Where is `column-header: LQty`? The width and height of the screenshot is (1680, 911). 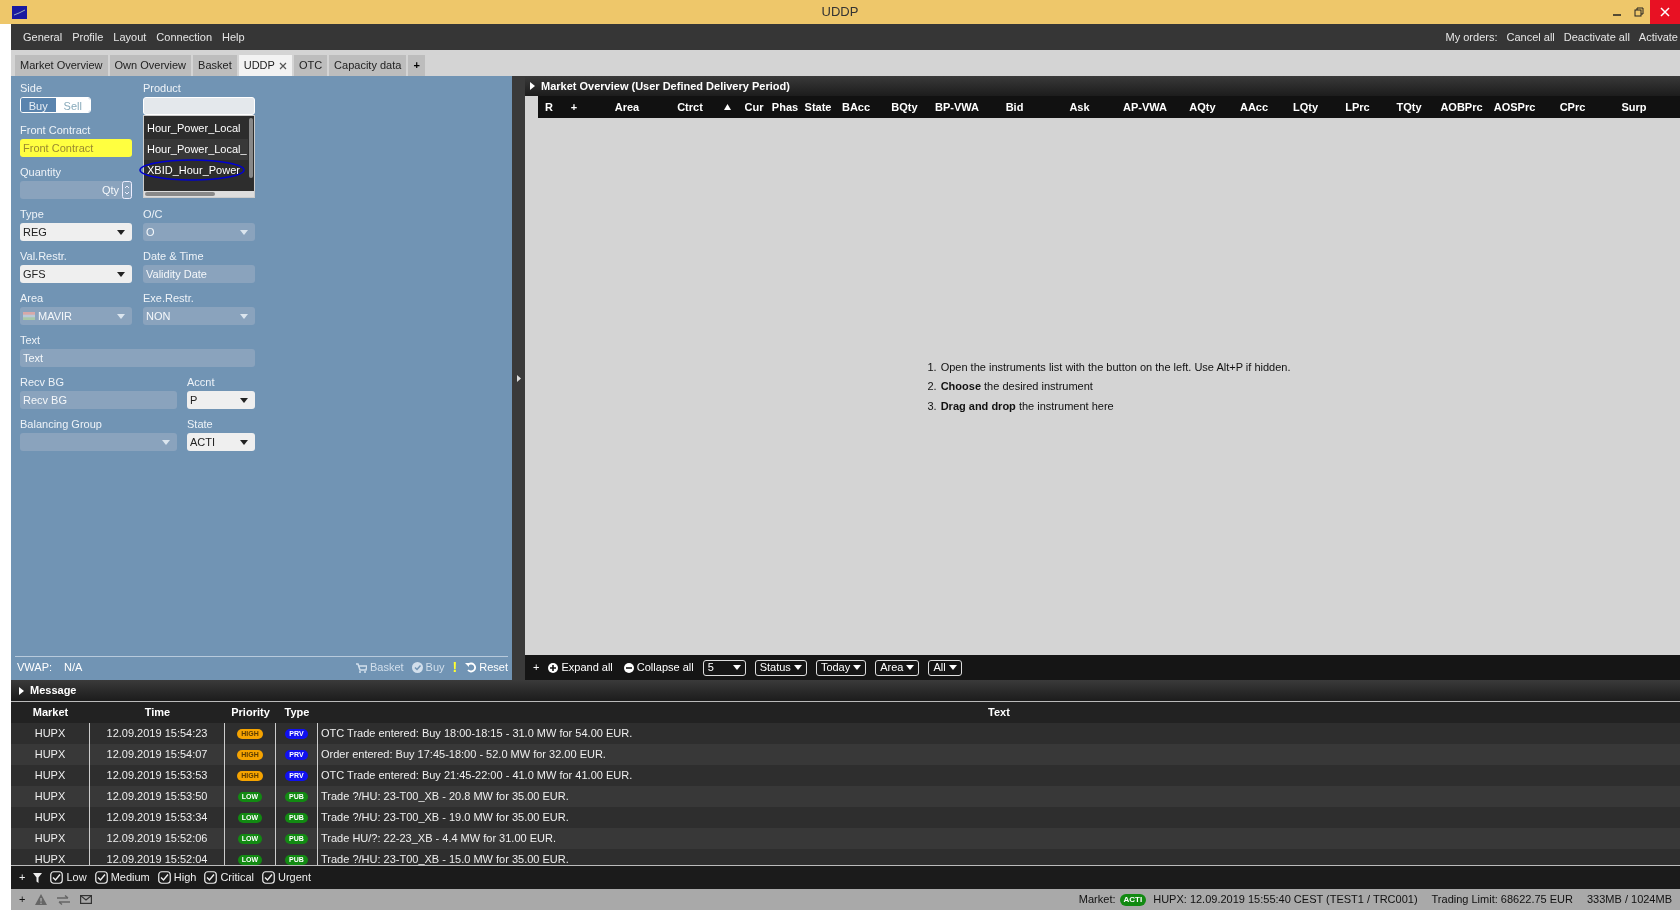
column-header: LQty is located at coordinates (1305, 107).